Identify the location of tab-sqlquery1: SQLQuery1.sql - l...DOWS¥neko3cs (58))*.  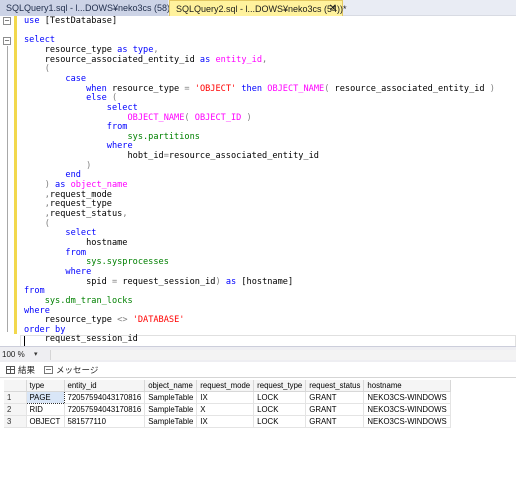
(88, 8).